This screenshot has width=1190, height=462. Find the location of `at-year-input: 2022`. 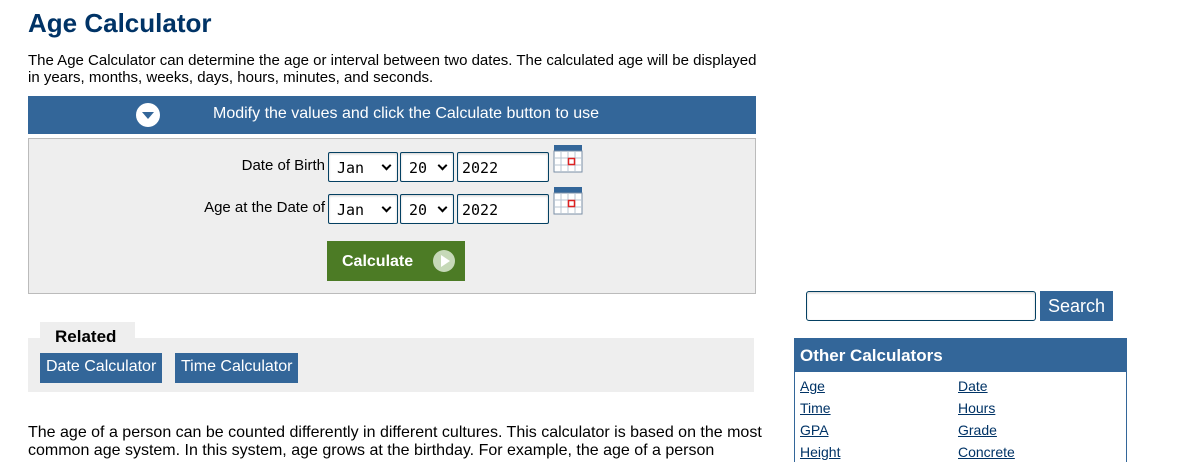

at-year-input: 2022 is located at coordinates (503, 209).